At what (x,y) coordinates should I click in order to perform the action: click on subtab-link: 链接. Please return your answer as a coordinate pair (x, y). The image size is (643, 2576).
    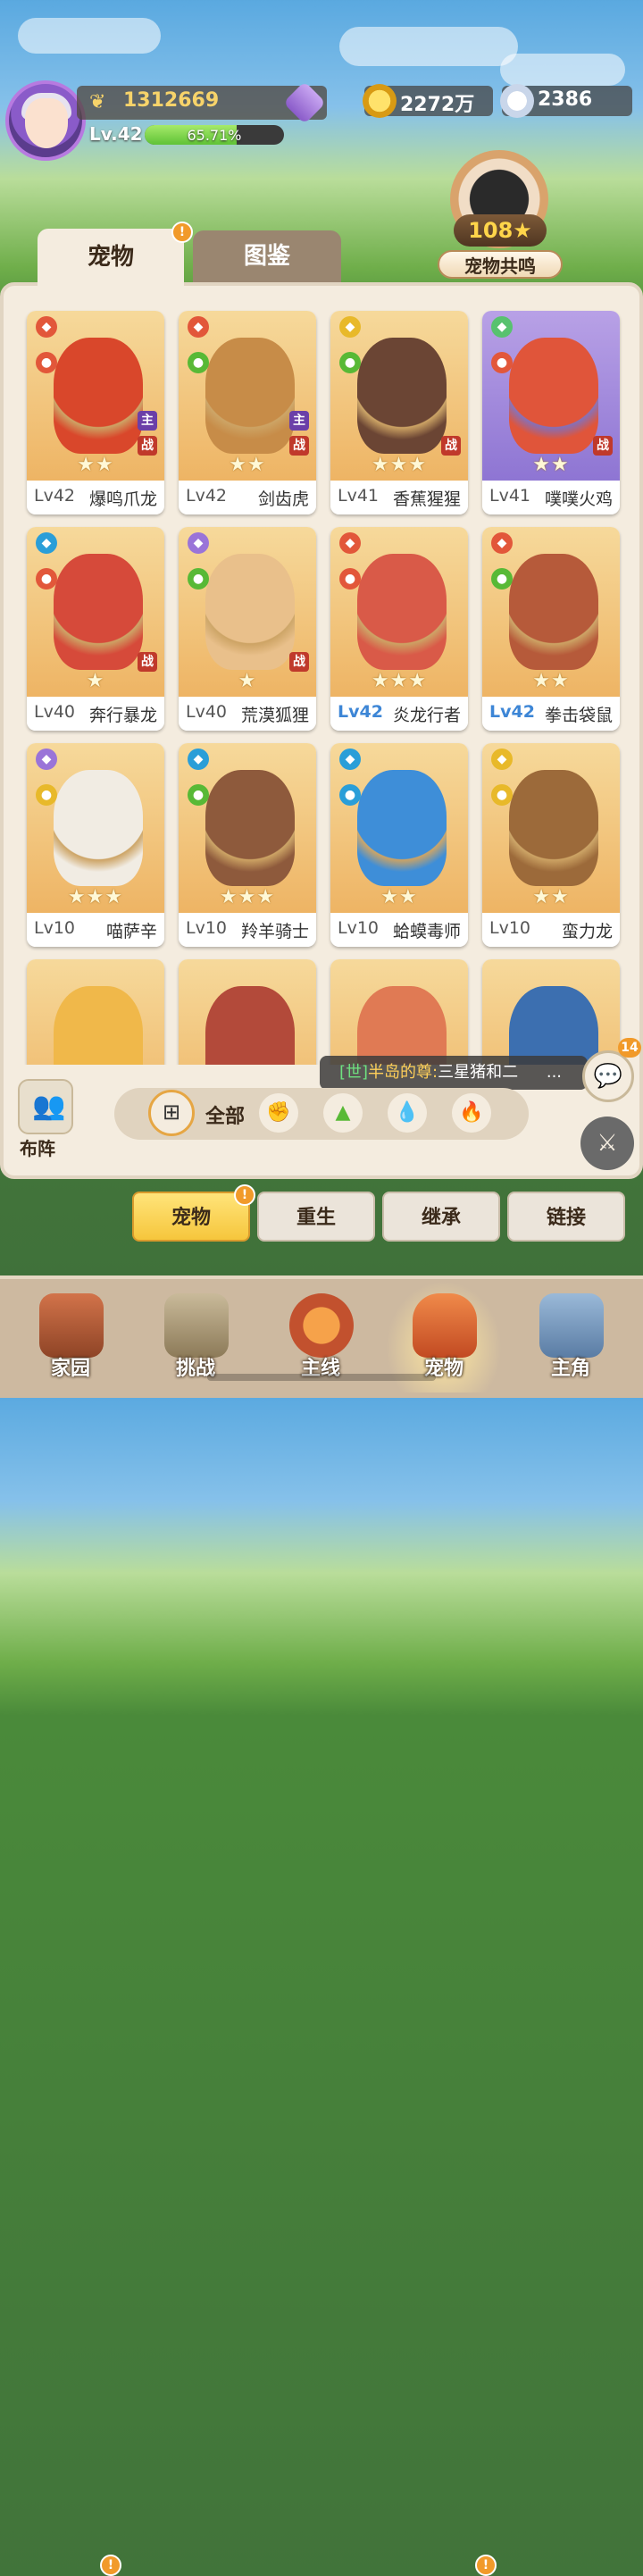
    Looking at the image, I should click on (566, 1217).